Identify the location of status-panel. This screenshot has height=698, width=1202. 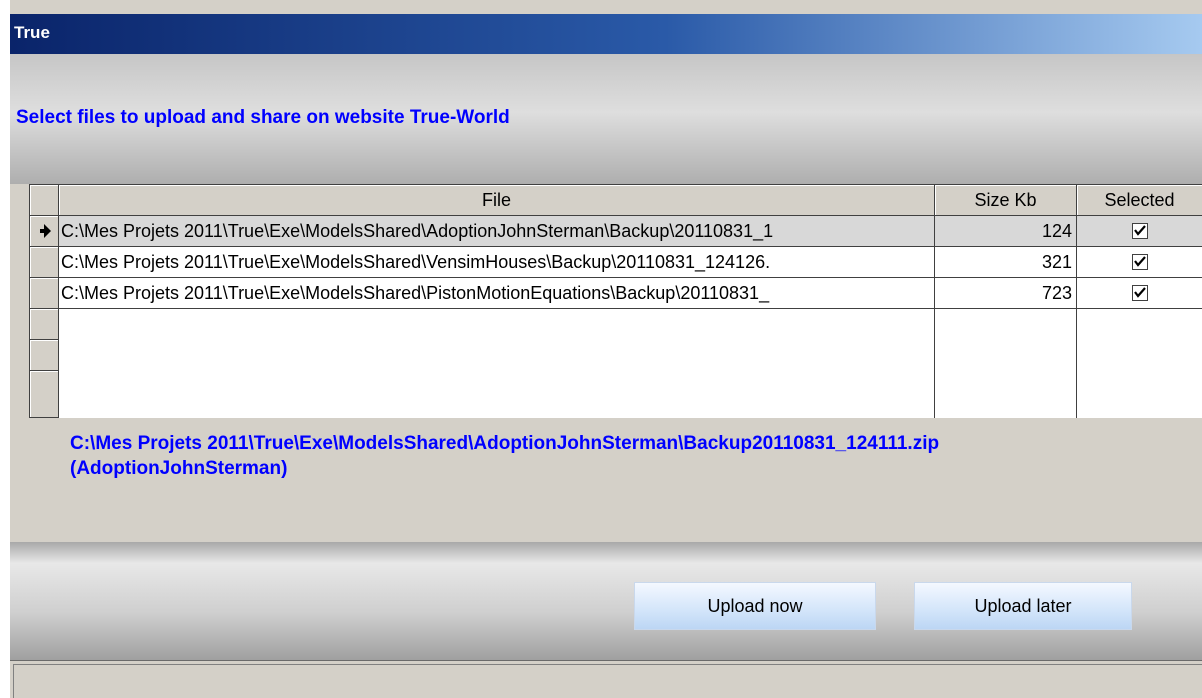
(607, 681).